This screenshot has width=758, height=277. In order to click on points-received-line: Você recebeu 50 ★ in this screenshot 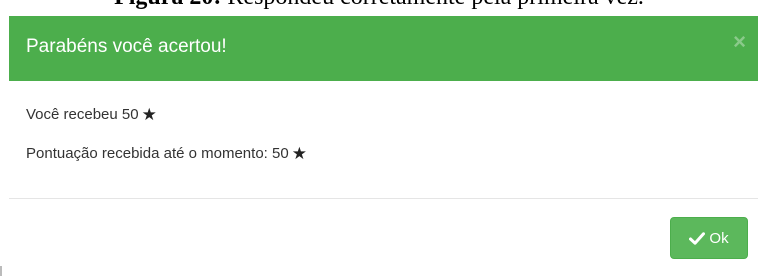, I will do `click(91, 115)`.